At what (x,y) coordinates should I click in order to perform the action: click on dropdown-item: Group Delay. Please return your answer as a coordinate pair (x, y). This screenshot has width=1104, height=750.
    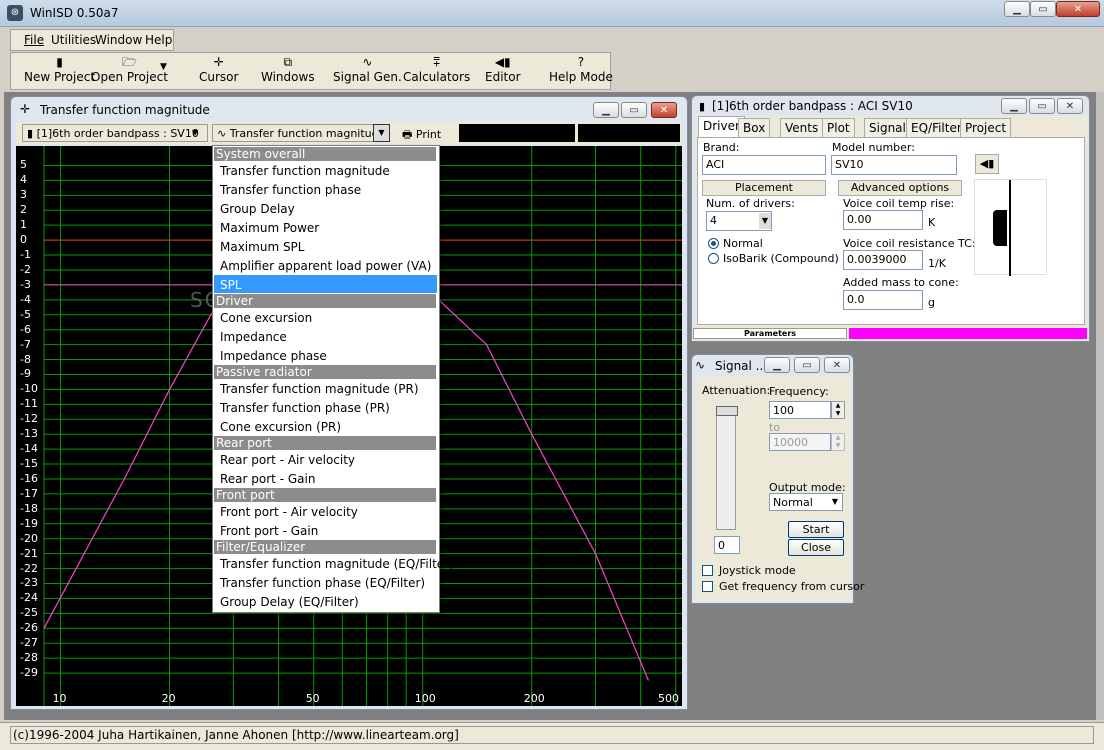
    Looking at the image, I should click on (257, 209).